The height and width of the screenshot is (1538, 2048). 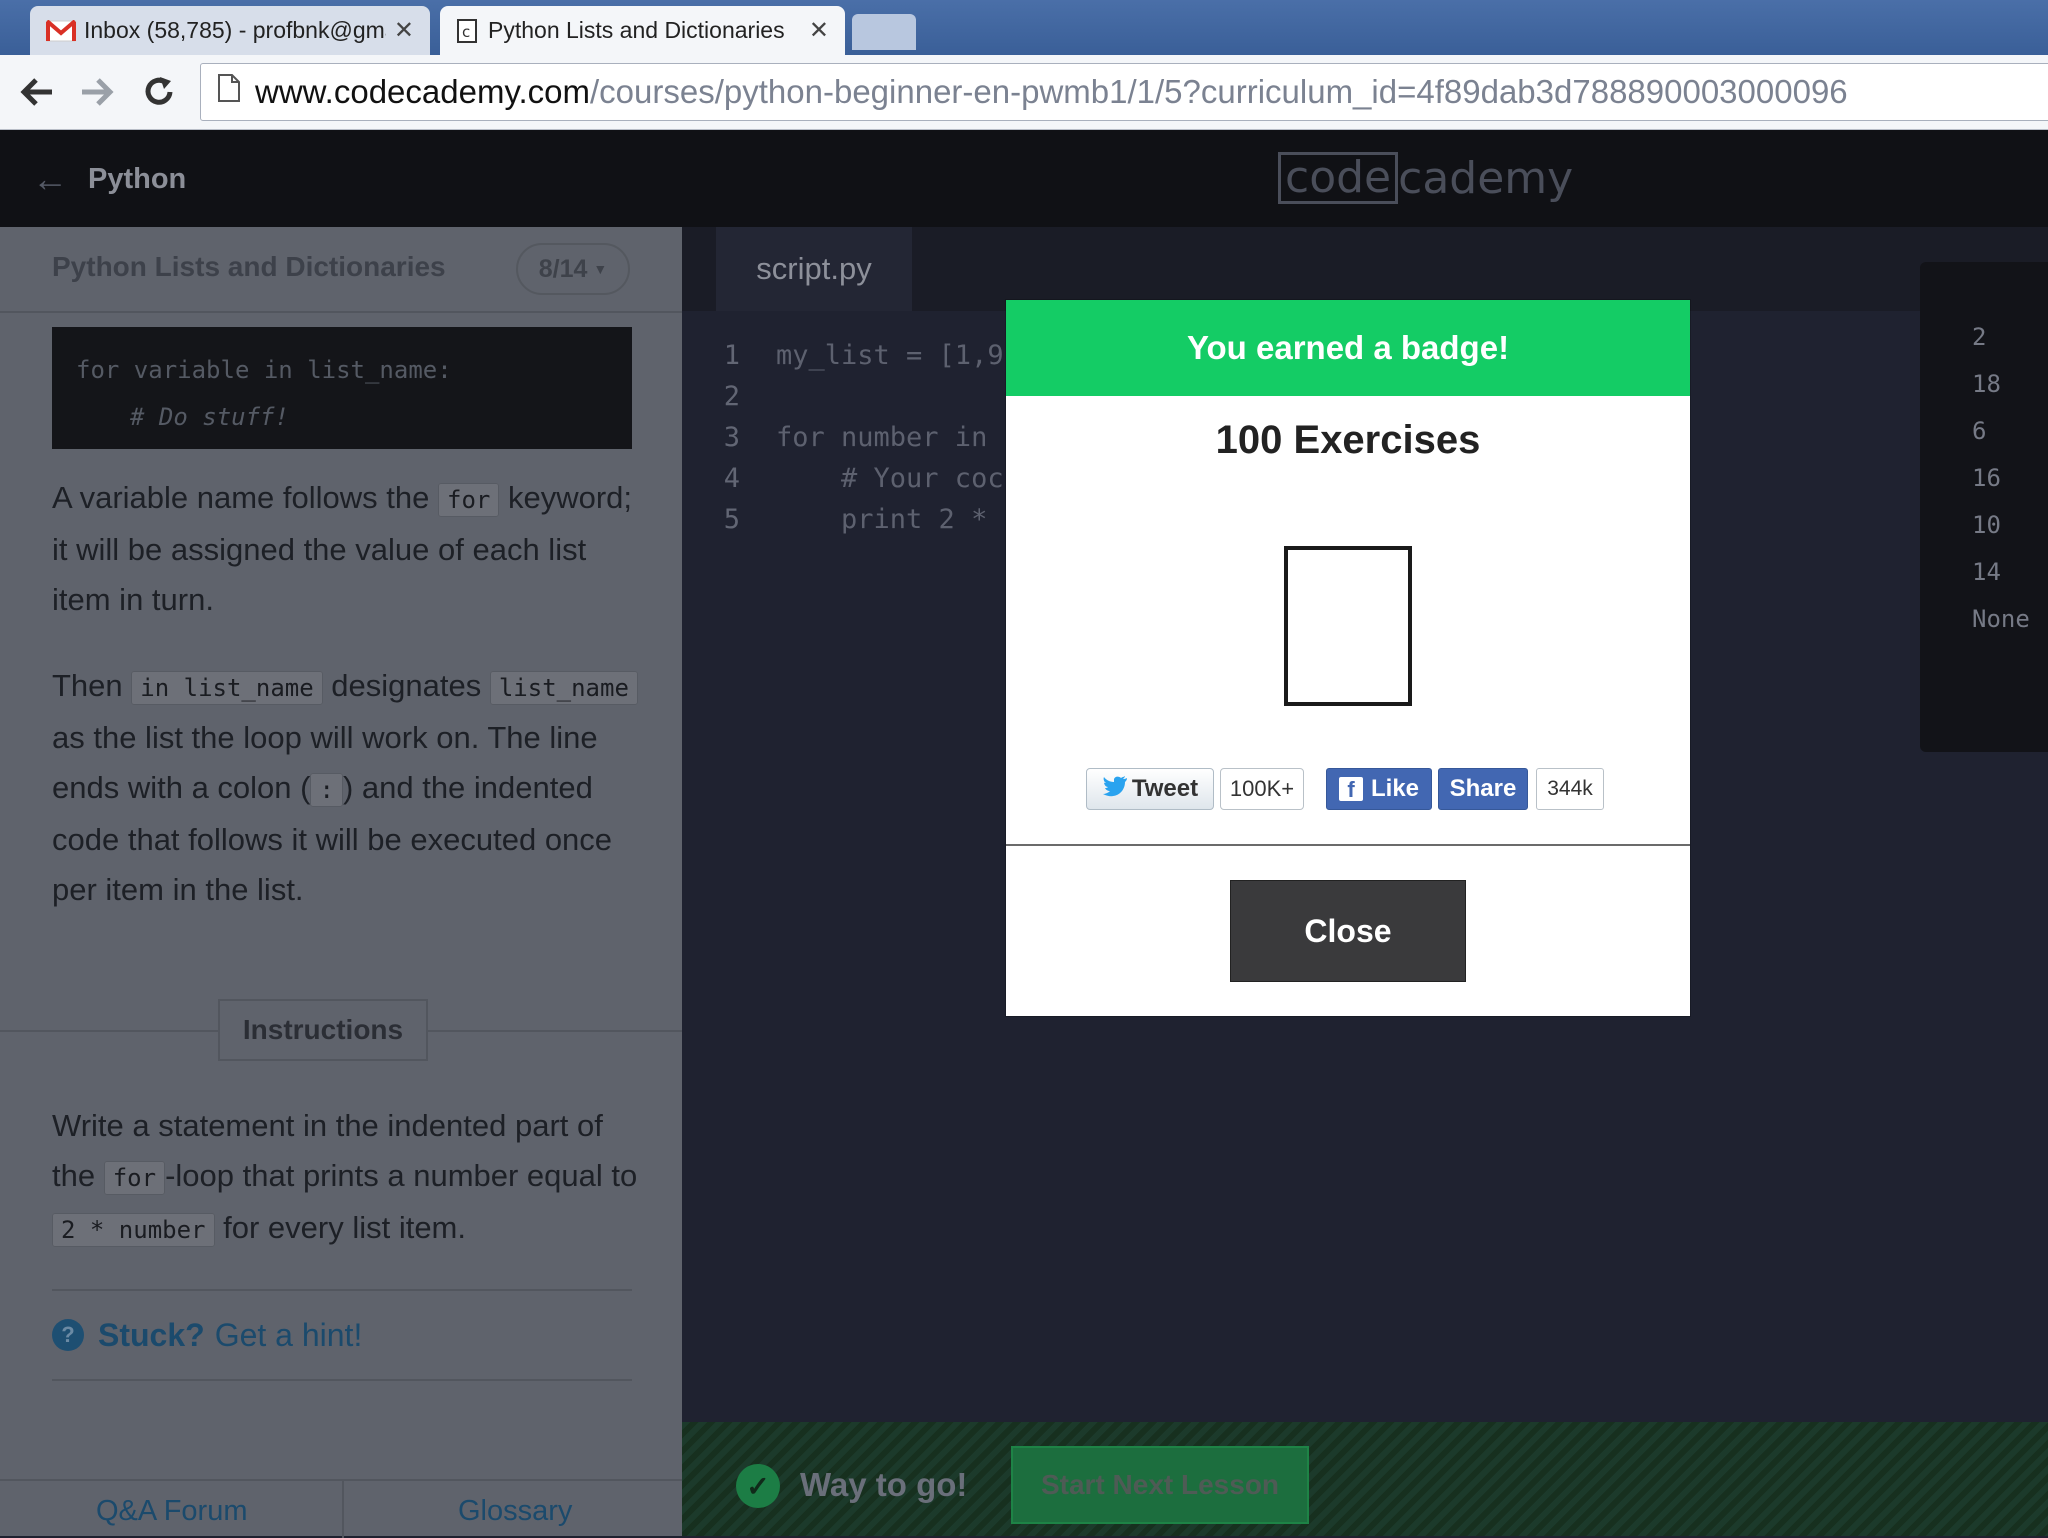 What do you see at coordinates (137, 178) in the screenshot?
I see `course-name: Python` at bounding box center [137, 178].